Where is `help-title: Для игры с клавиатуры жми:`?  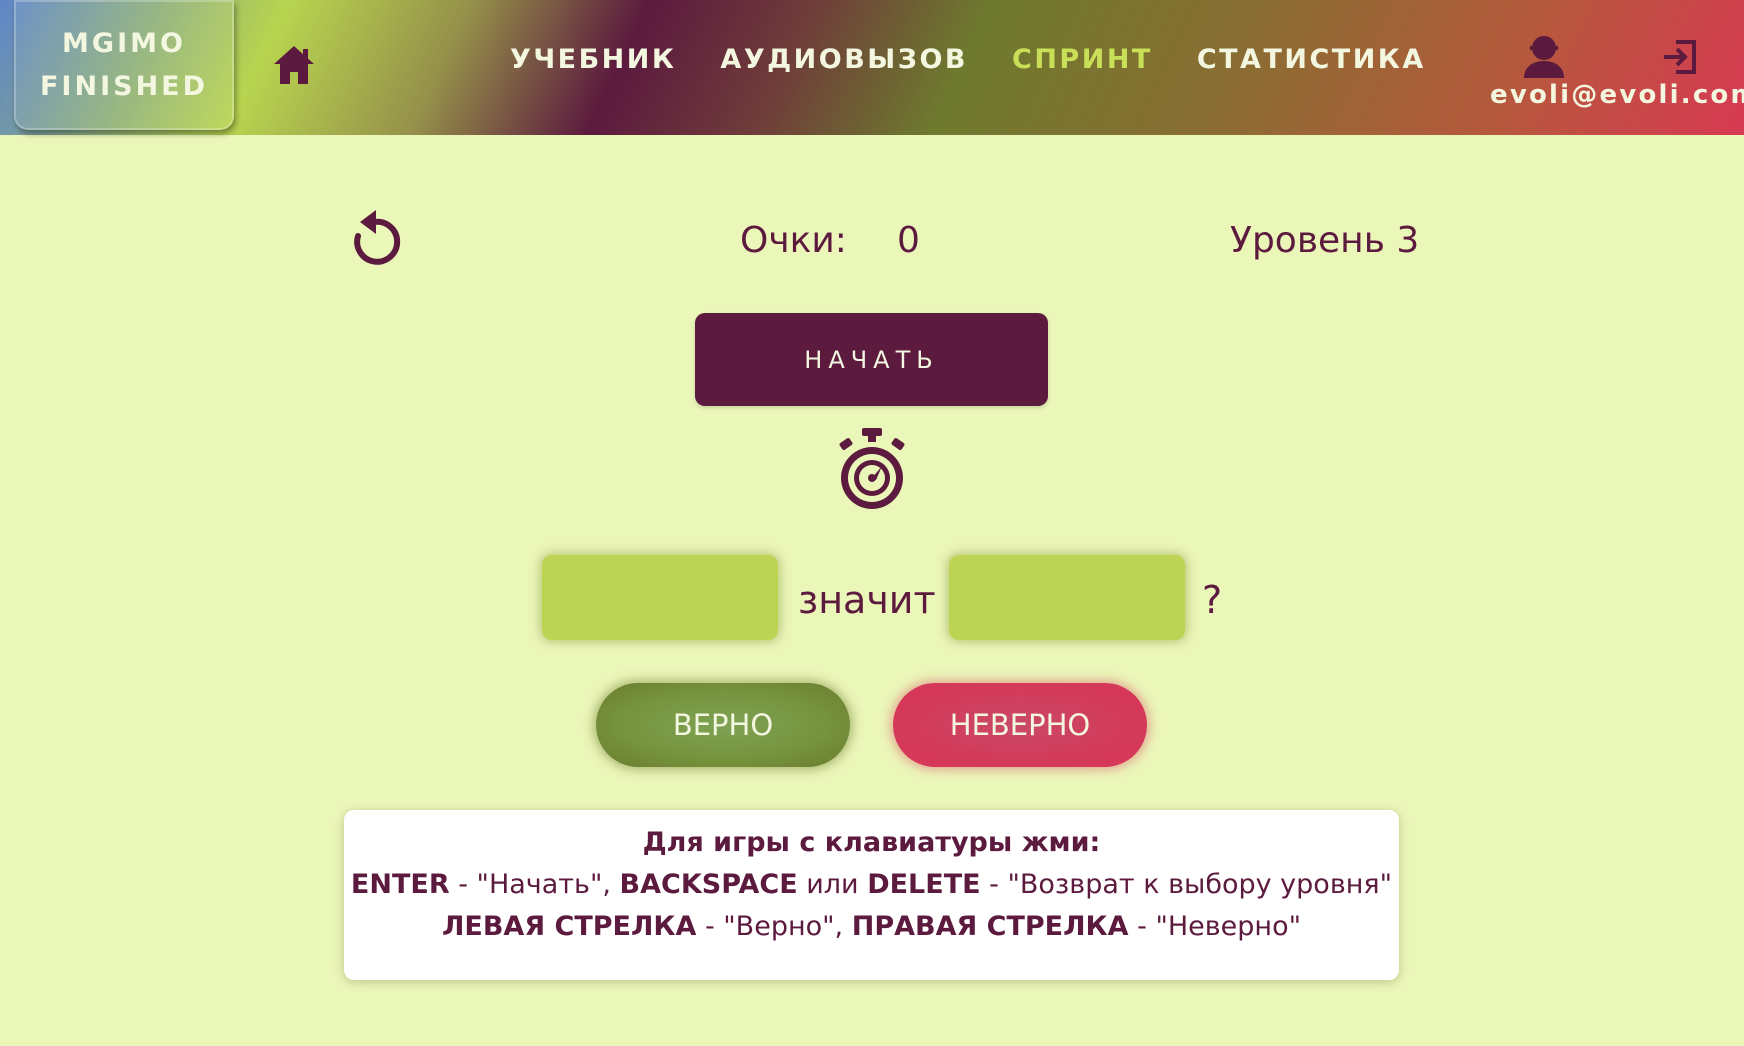 help-title: Для игры с клавиатуры жми: is located at coordinates (871, 842).